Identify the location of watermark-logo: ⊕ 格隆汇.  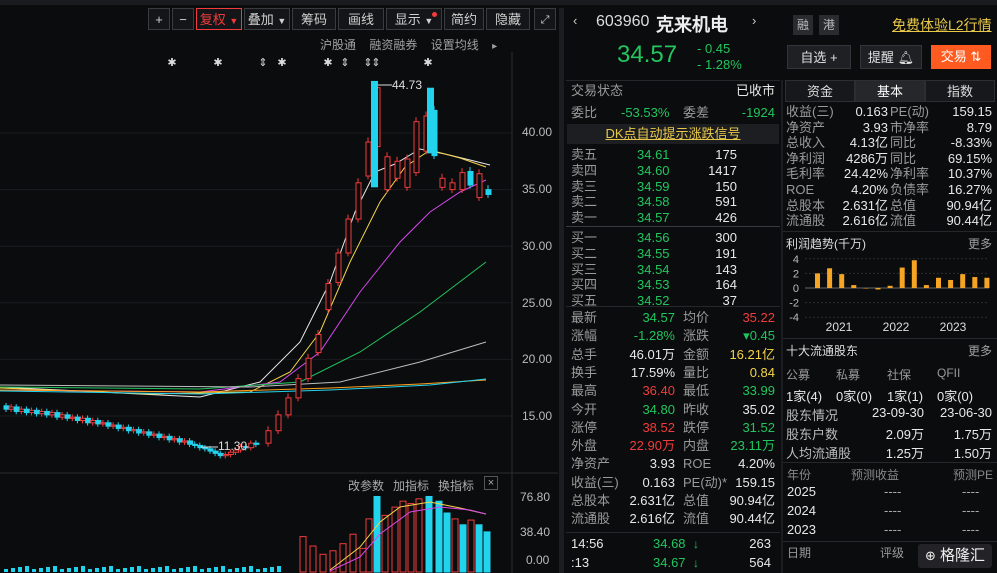
(955, 556).